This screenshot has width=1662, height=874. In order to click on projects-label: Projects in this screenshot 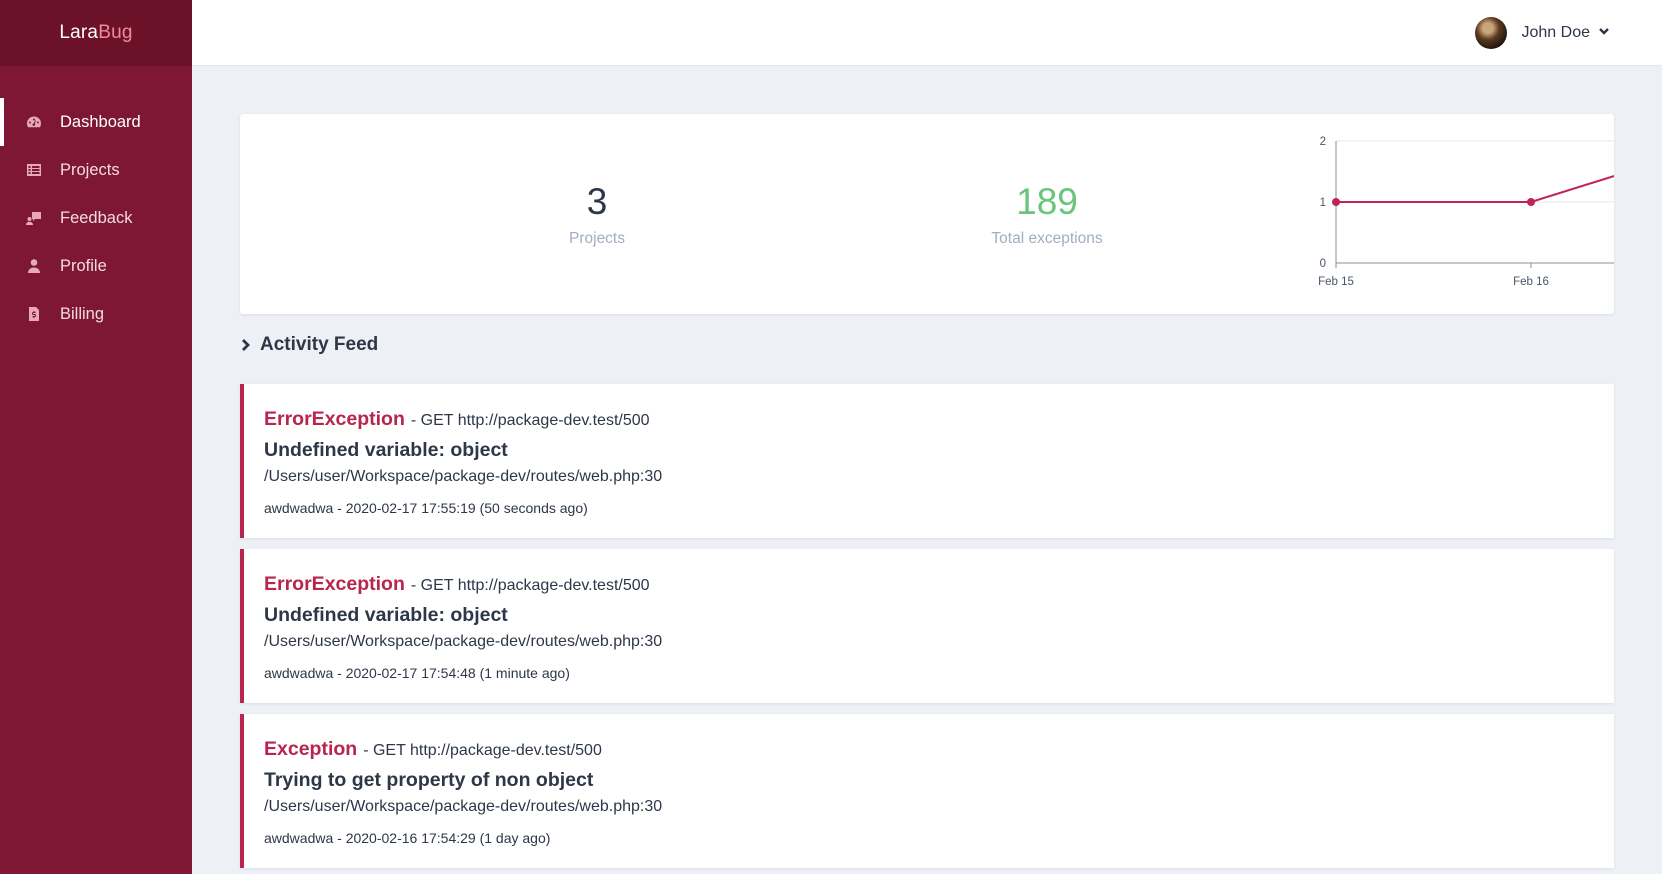, I will do `click(597, 238)`.